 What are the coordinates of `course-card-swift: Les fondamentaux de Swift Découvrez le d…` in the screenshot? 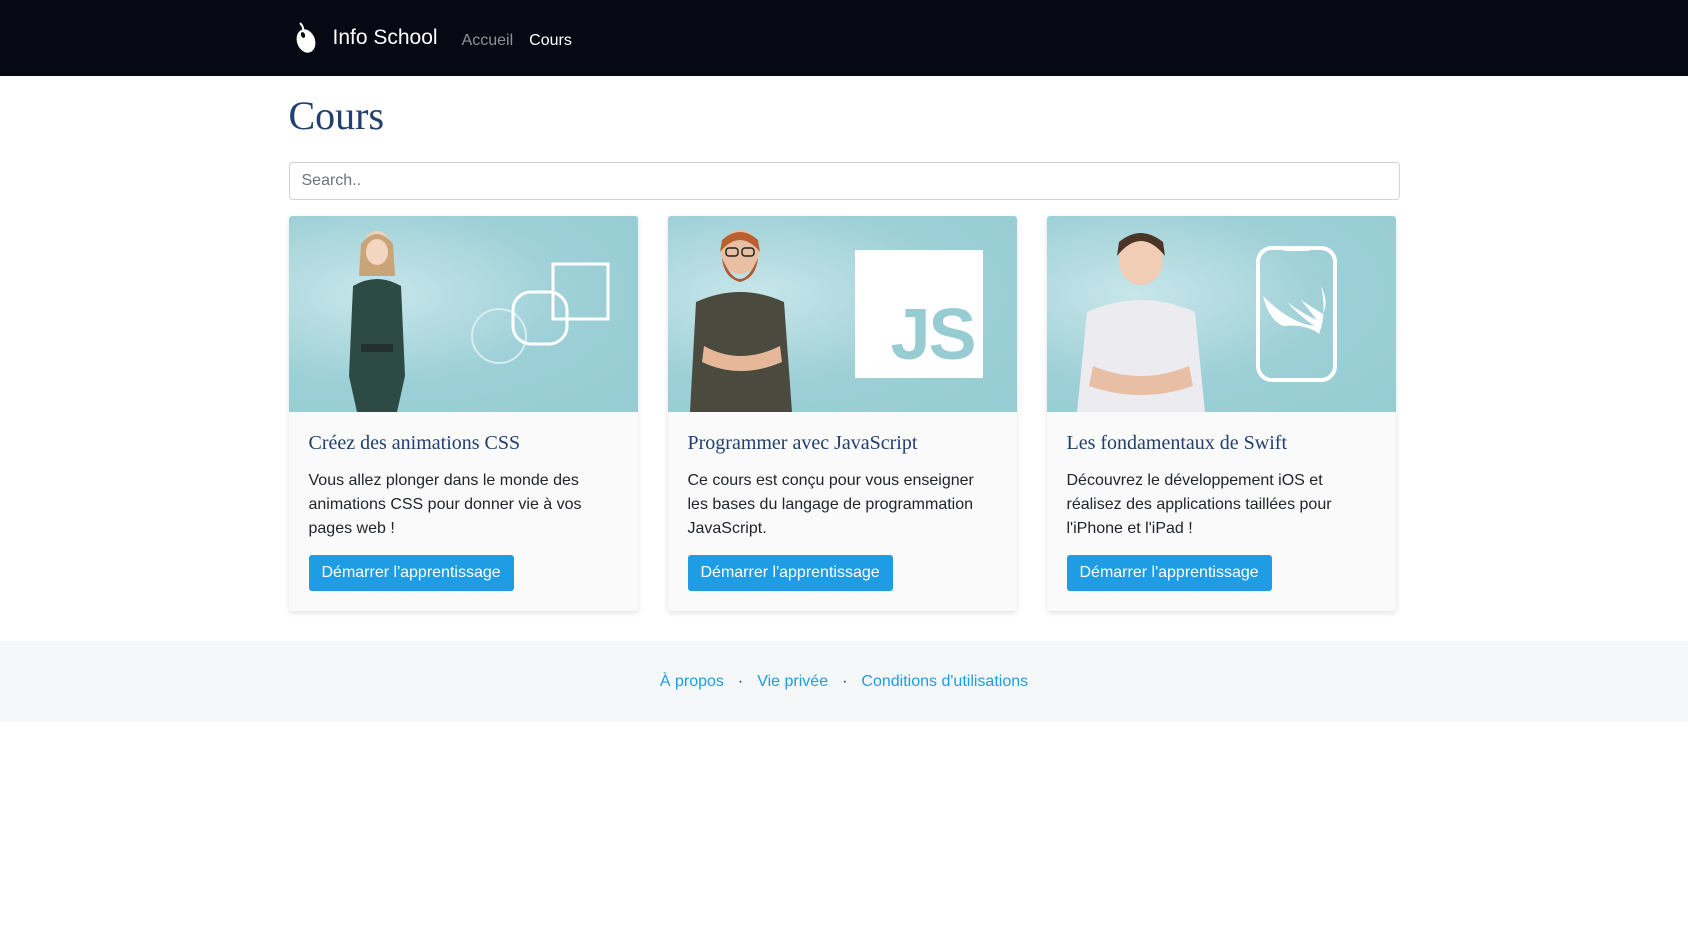 It's located at (1221, 413).